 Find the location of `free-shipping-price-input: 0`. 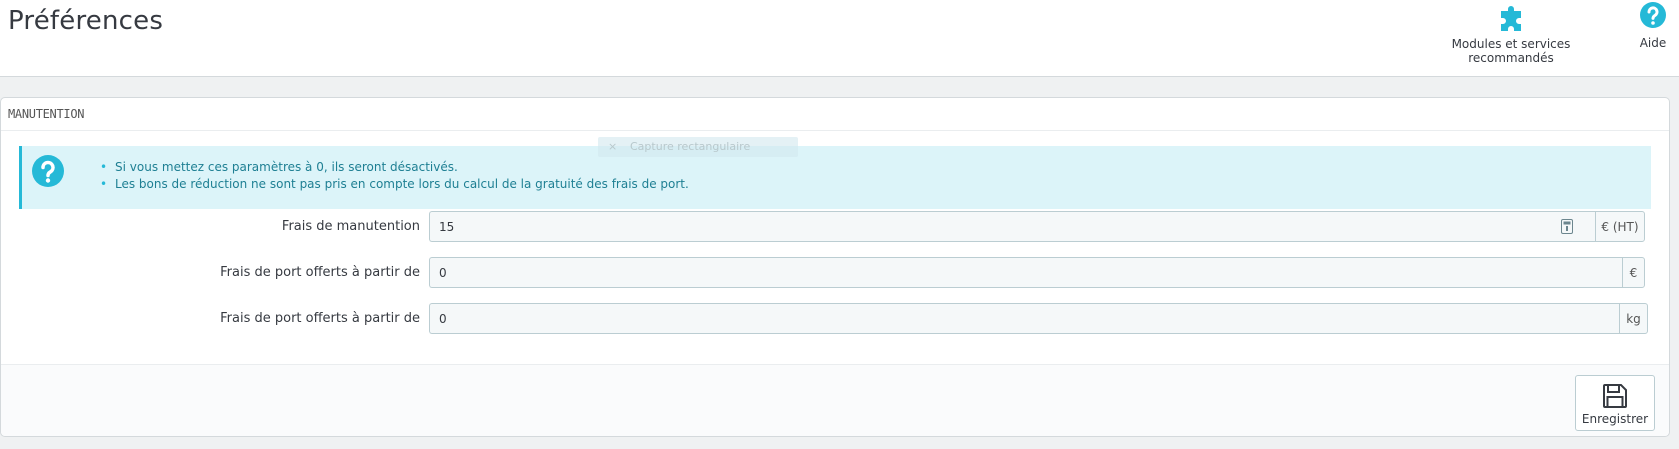

free-shipping-price-input: 0 is located at coordinates (1025, 272).